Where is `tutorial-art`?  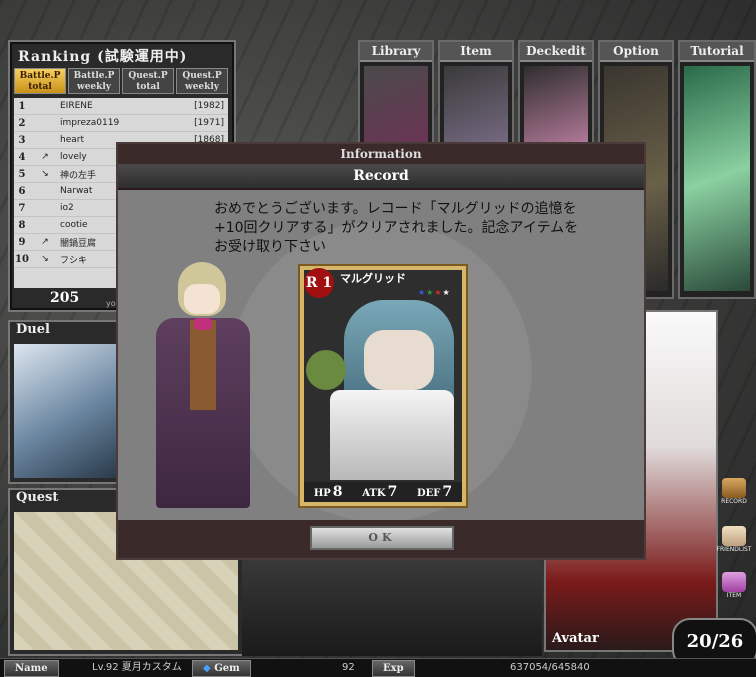 tutorial-art is located at coordinates (717, 178).